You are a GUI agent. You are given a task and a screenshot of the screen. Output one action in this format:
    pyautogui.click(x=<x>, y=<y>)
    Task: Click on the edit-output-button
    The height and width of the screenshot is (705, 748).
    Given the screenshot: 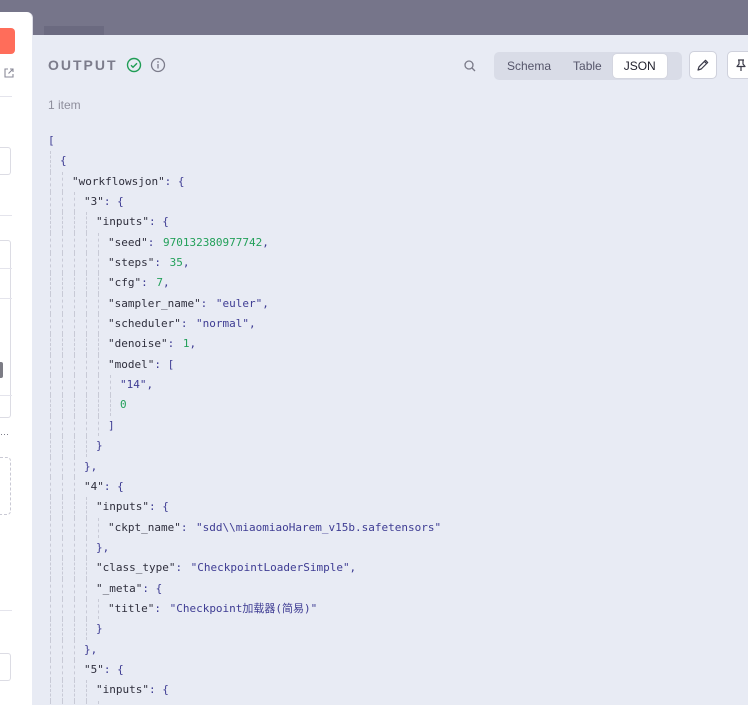 What is the action you would take?
    pyautogui.click(x=703, y=65)
    